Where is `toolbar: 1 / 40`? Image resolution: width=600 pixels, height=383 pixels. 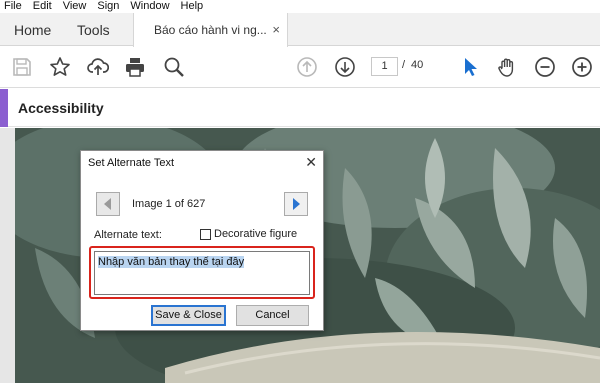
toolbar: 1 / 40 is located at coordinates (300, 67).